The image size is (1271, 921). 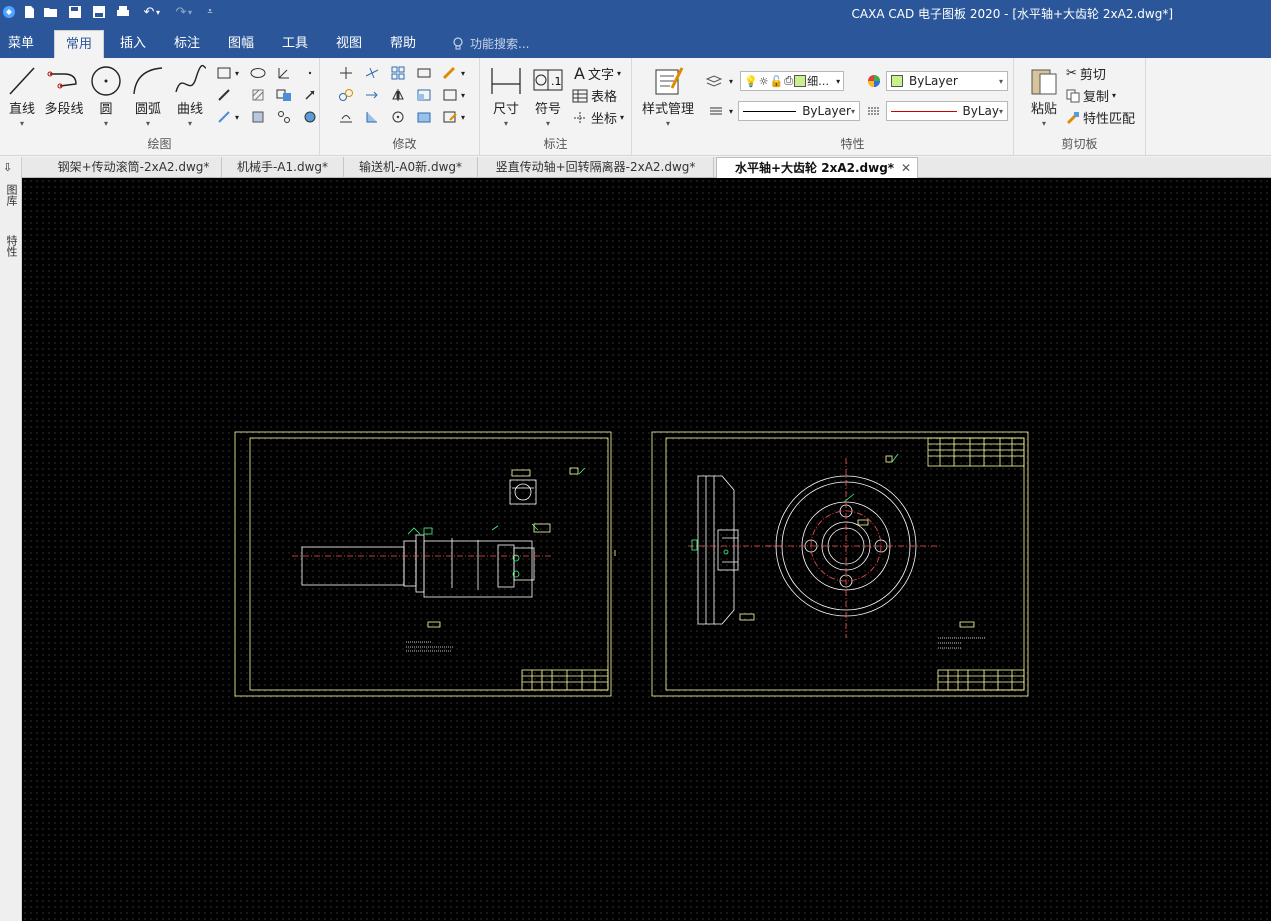 I want to click on text-button: A 文字 ▾, so click(x=597, y=73).